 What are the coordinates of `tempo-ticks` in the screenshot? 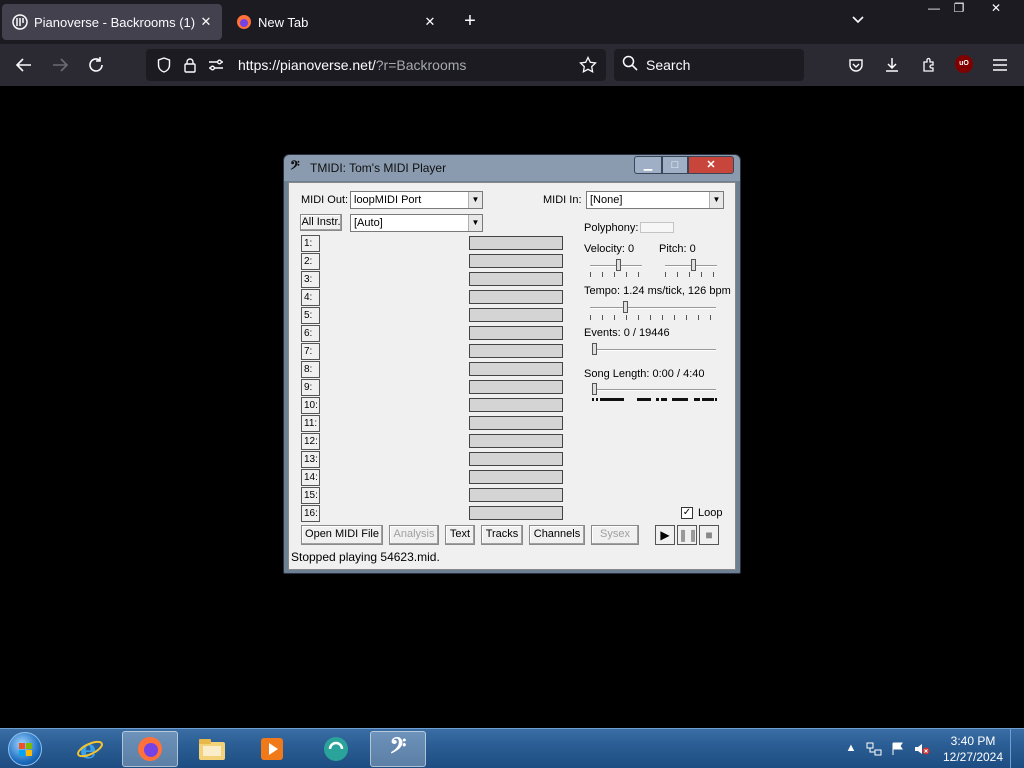 It's located at (653, 317).